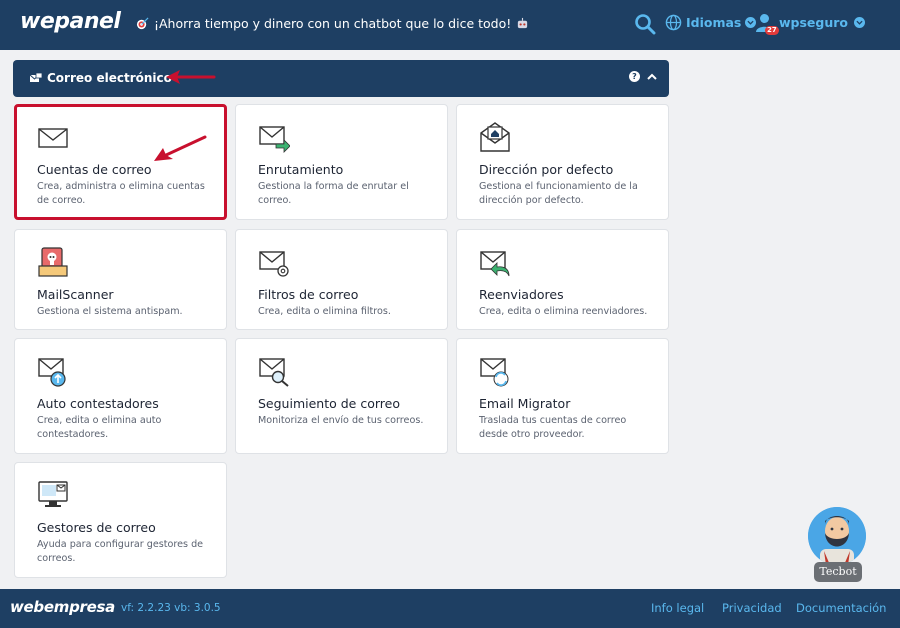  I want to click on tecbot-label: Tecbot, so click(838, 572).